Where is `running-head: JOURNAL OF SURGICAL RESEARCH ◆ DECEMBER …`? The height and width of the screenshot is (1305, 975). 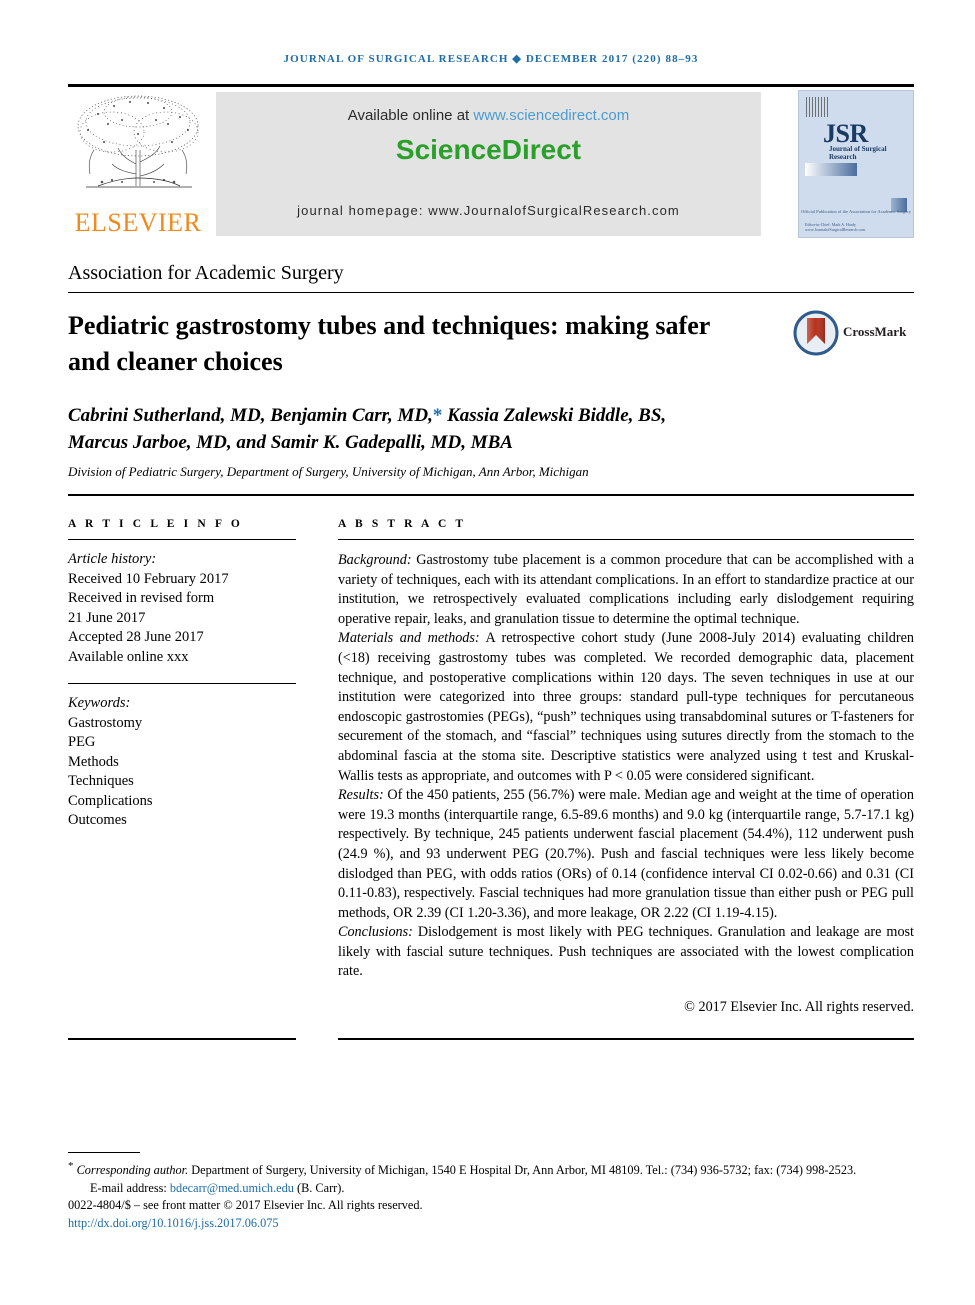
running-head: JOURNAL OF SURGICAL RESEARCH ◆ DECEMBER … is located at coordinates (491, 59).